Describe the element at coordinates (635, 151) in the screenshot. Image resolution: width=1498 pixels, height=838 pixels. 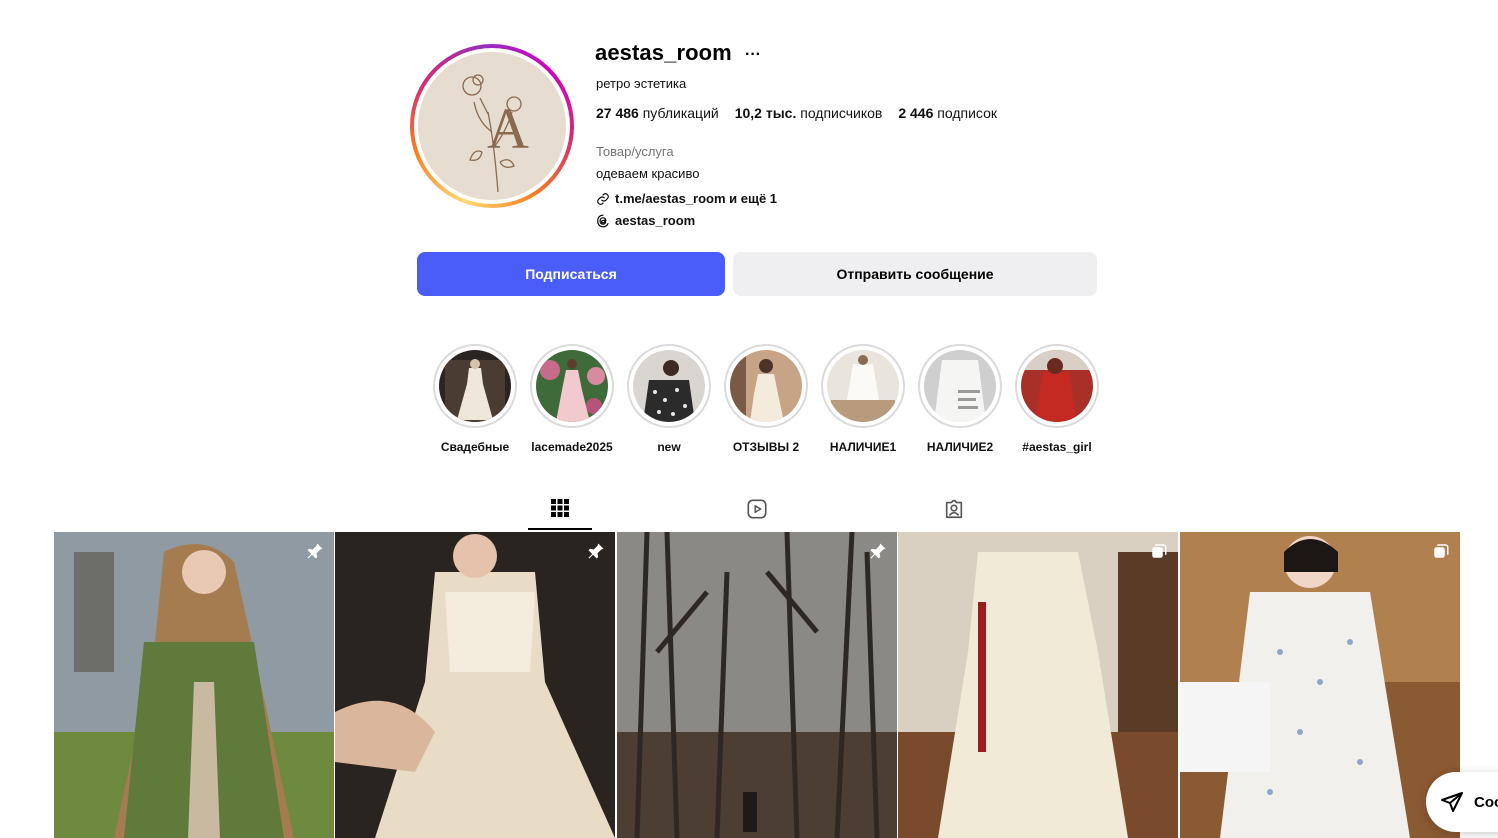
I see `profile-category: Товар/услуга` at that location.